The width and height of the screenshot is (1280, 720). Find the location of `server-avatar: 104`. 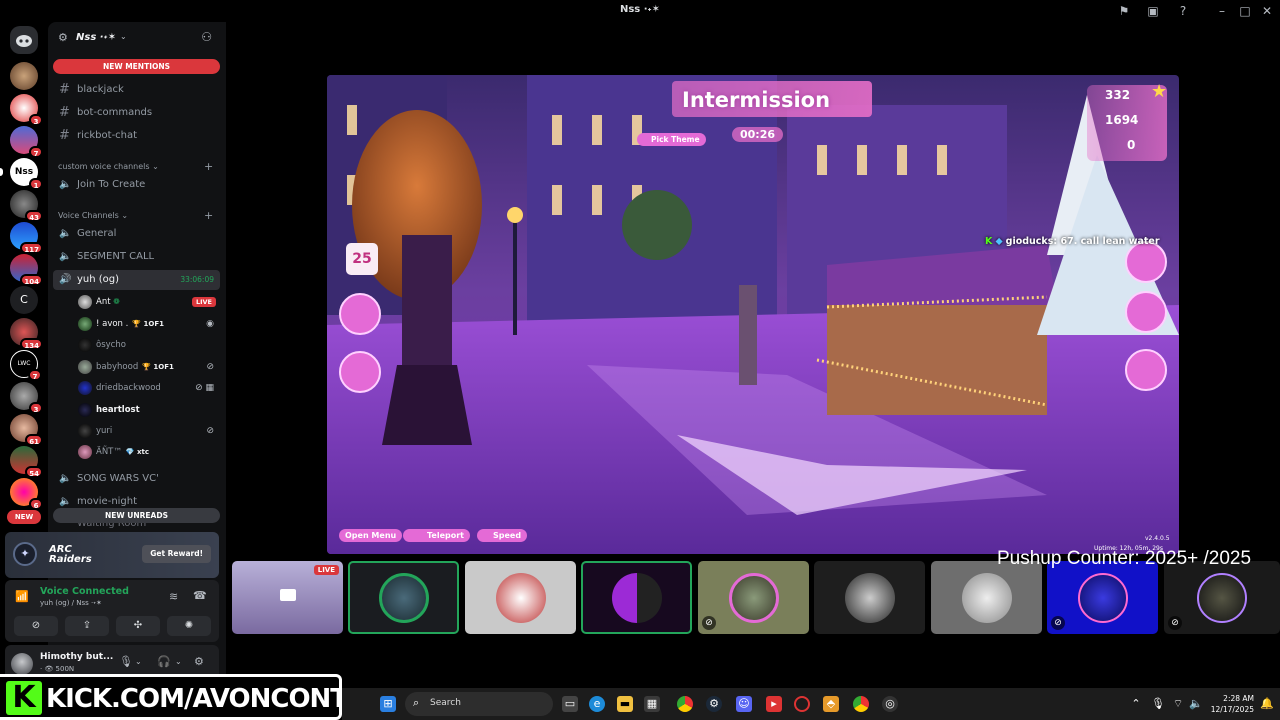

server-avatar: 104 is located at coordinates (26, 270).